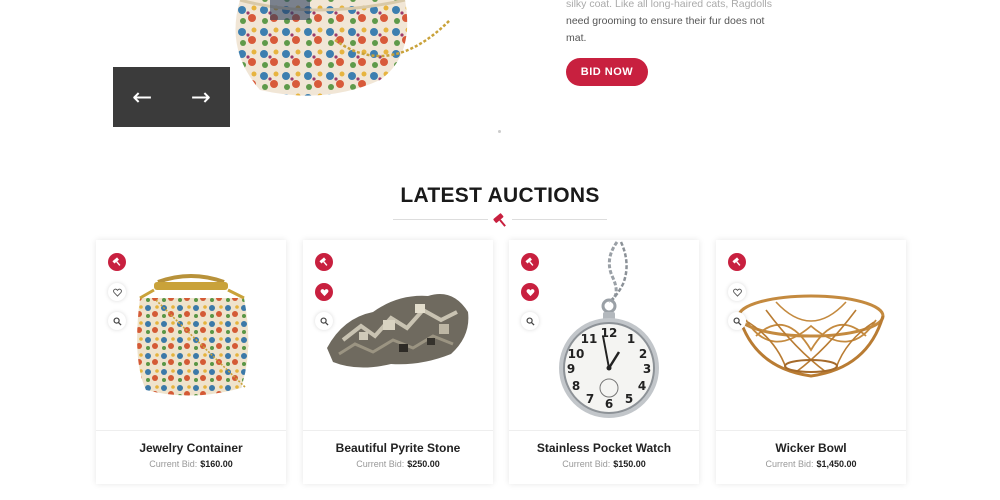 Image resolution: width=1000 pixels, height=500 pixels. I want to click on svg-text: 11, so click(589, 339).